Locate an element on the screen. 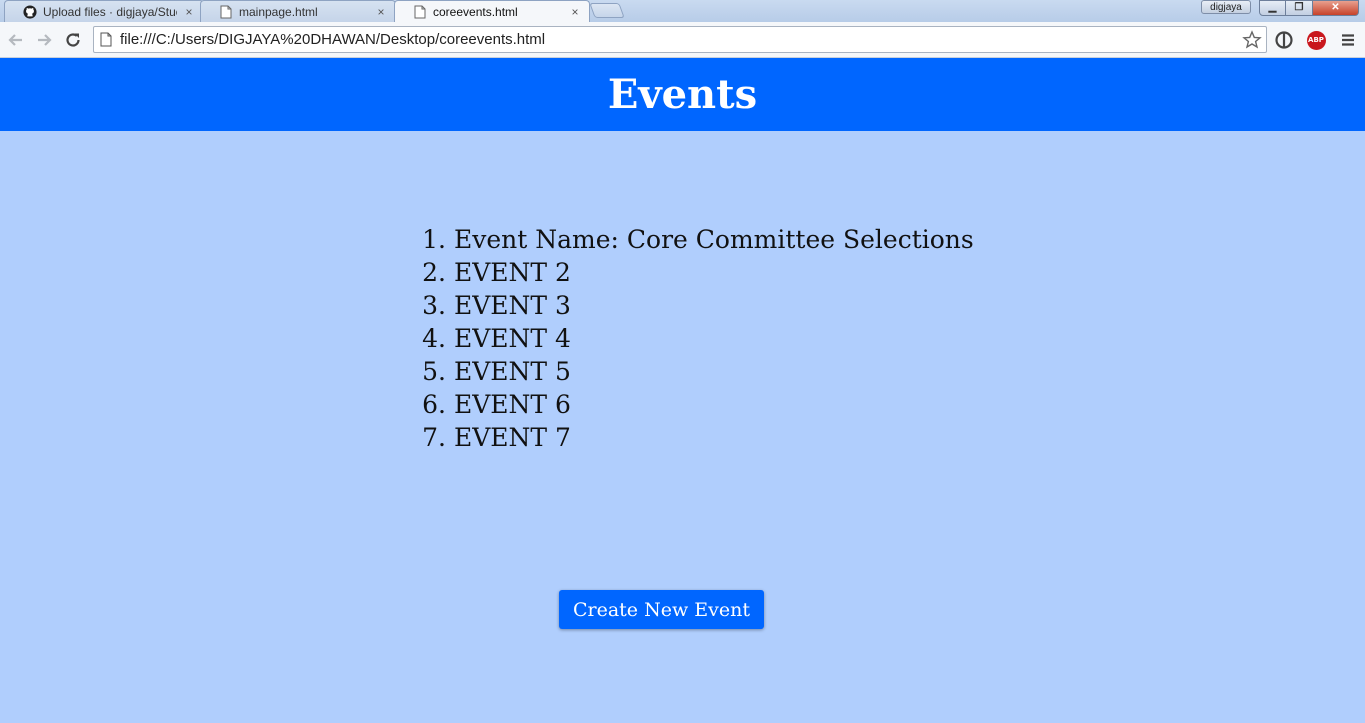 This screenshot has height=723, width=1365. window-controls: ▁ ❐ ✕ is located at coordinates (1309, 8).